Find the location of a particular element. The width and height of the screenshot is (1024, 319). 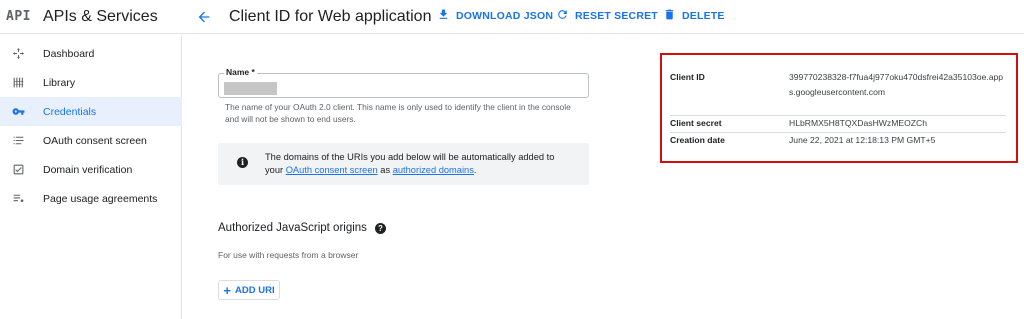

sidebar-item-library: Library is located at coordinates (91, 82).